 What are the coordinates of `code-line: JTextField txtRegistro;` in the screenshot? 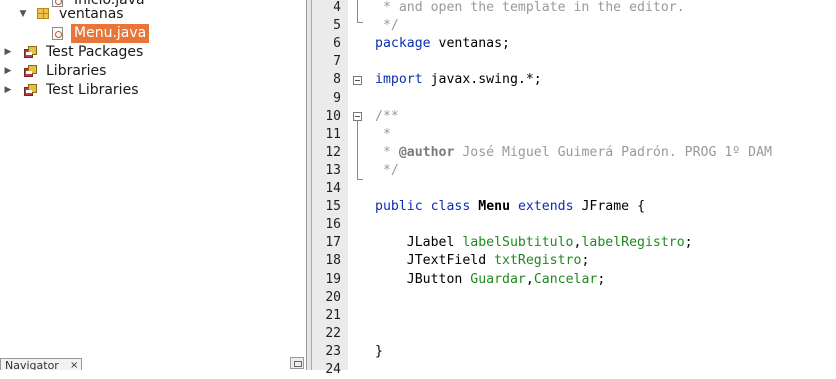 It's located at (482, 261).